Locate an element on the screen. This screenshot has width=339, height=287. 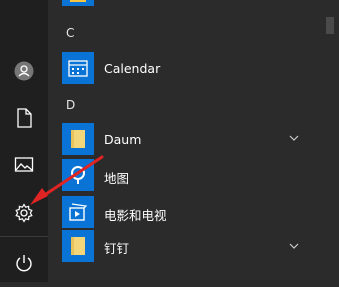
calendar-icon is located at coordinates (78, 68).